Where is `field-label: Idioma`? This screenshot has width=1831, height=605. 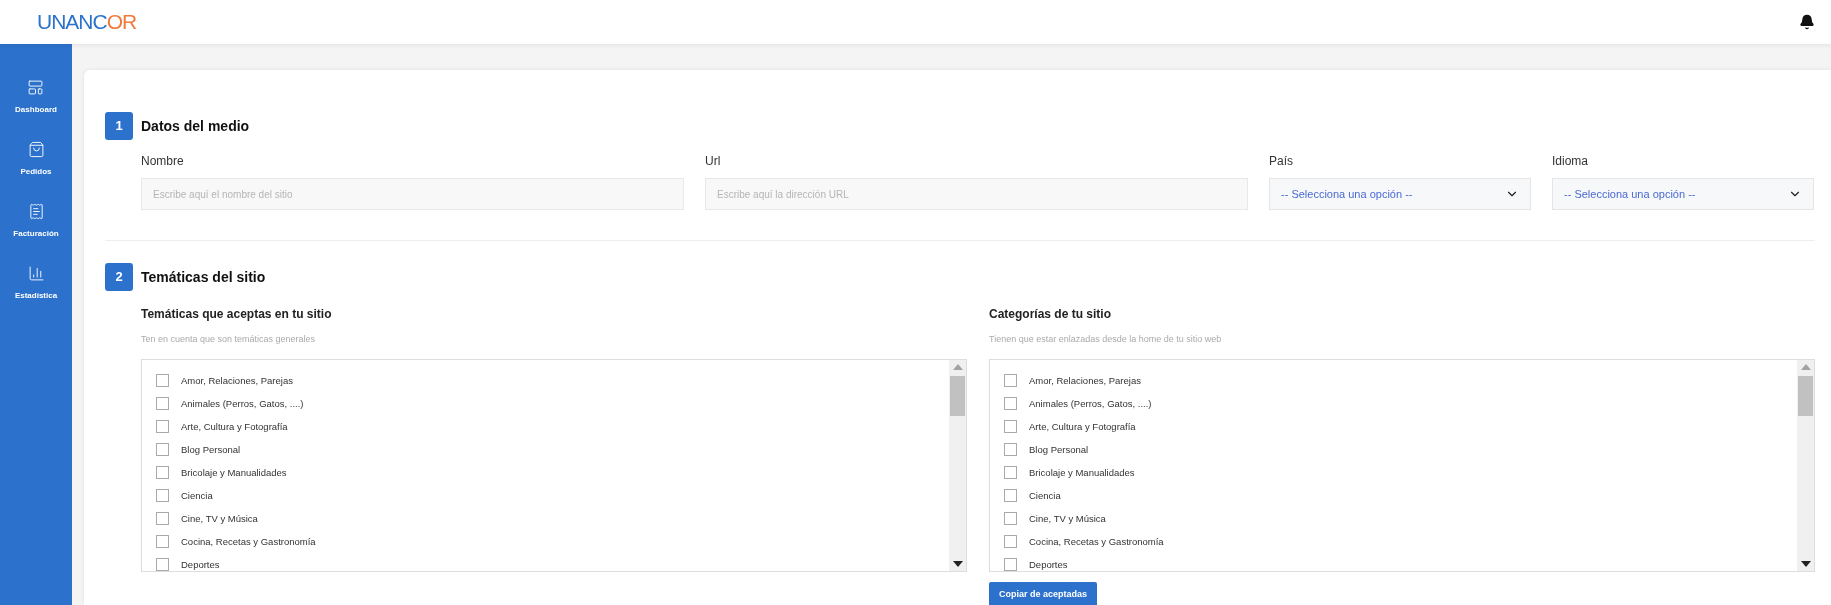 field-label: Idioma is located at coordinates (1571, 161).